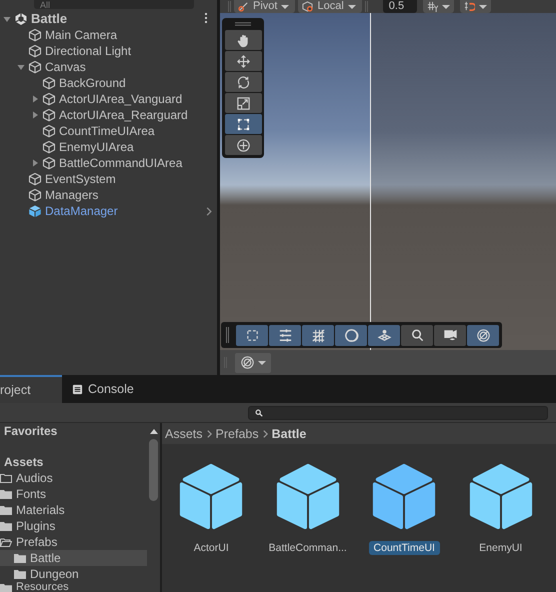 This screenshot has height=592, width=556. Describe the element at coordinates (63, 195) in the screenshot. I see `tree-item: Managers` at that location.